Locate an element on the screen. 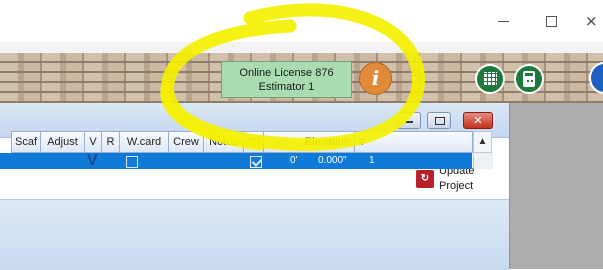 The image size is (603, 270). window-close-button: × is located at coordinates (594, 21).